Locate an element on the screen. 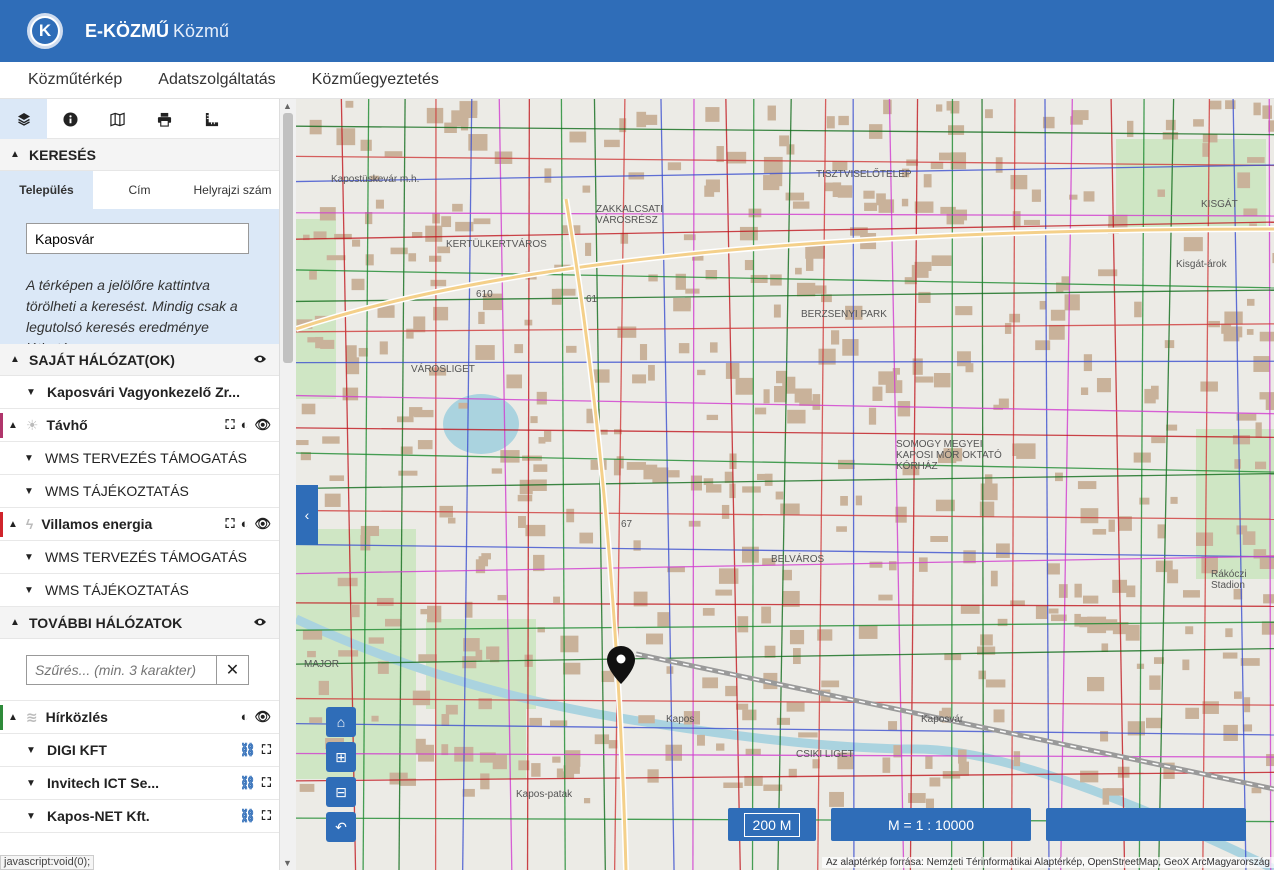 The height and width of the screenshot is (870, 1274). map-place-label: Rákóczi Stadion is located at coordinates (1229, 580).